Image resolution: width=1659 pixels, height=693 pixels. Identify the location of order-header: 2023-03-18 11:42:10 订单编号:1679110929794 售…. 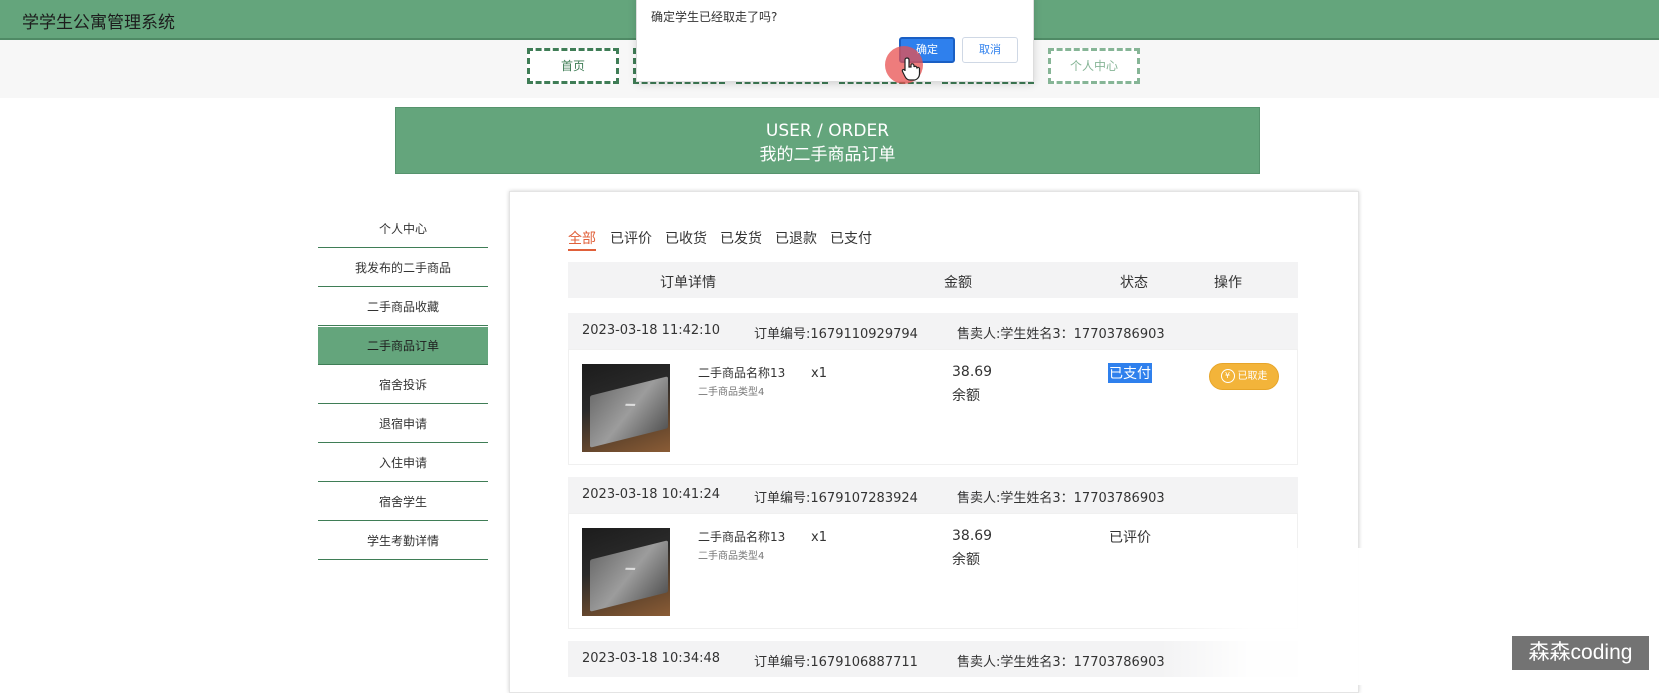
(933, 331).